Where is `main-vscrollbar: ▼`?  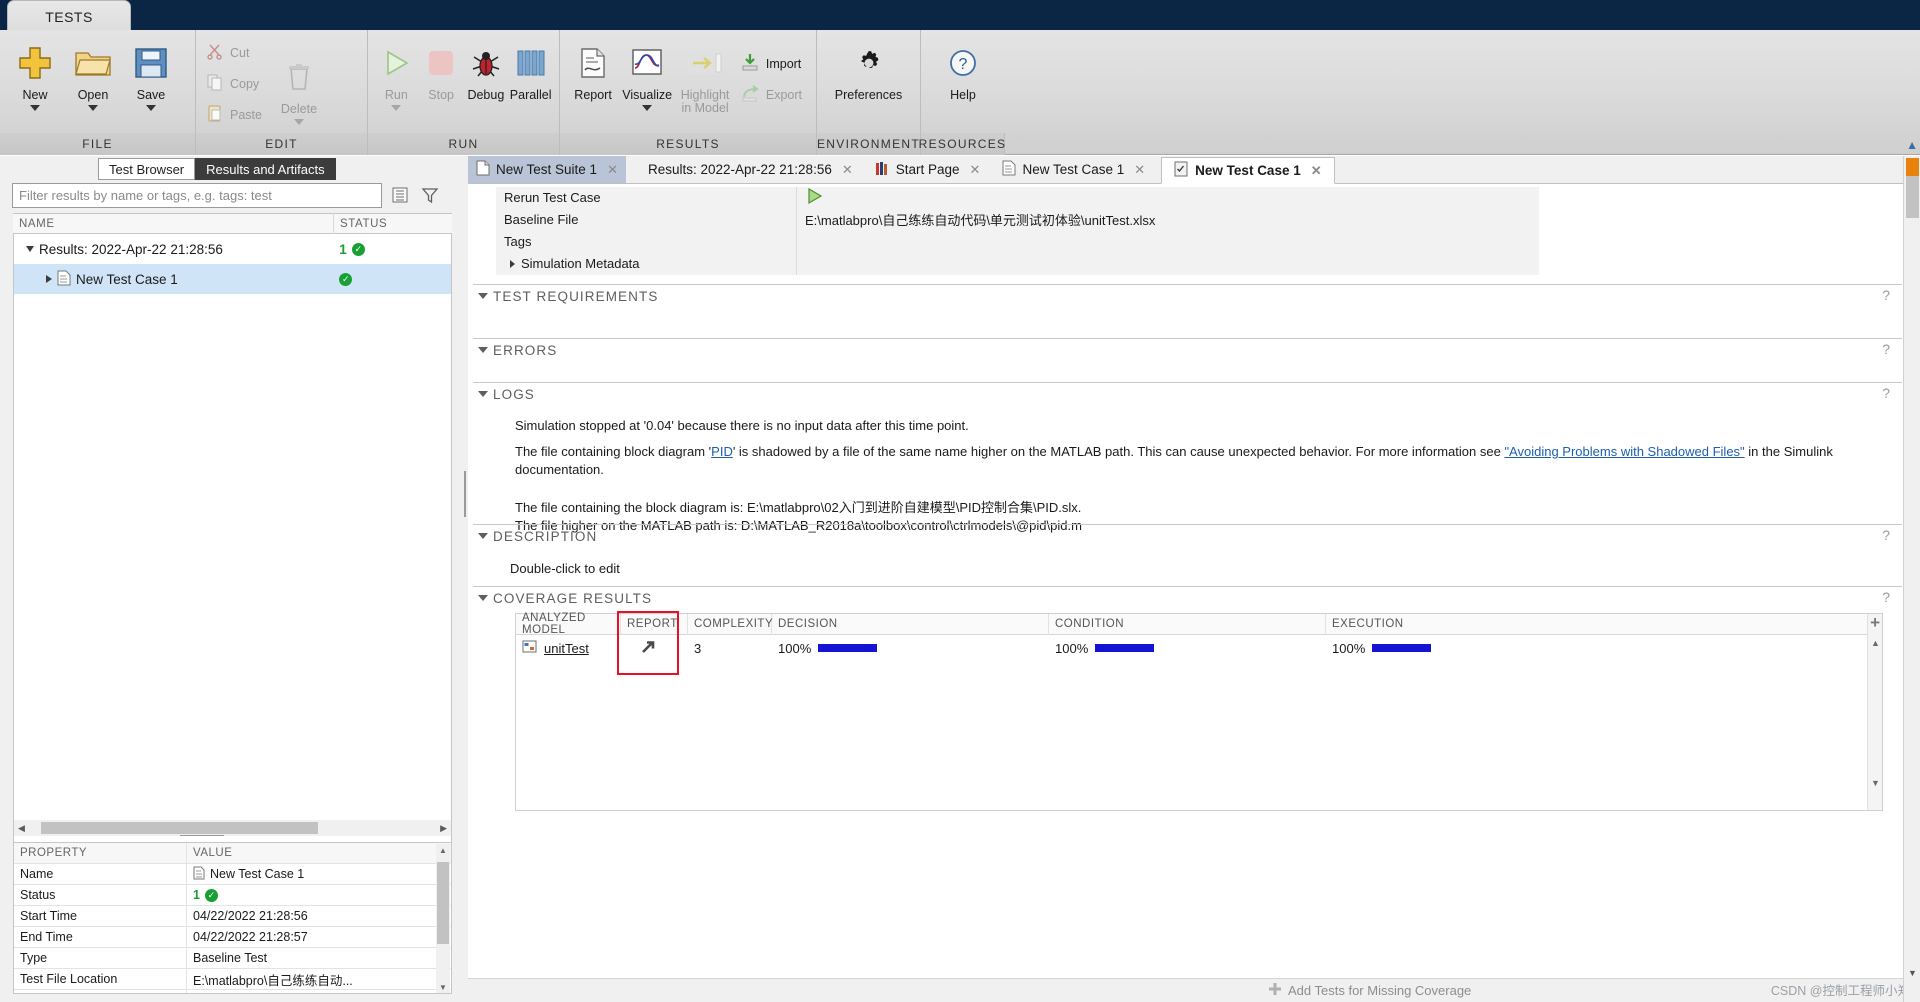 main-vscrollbar: ▼ is located at coordinates (1911, 579).